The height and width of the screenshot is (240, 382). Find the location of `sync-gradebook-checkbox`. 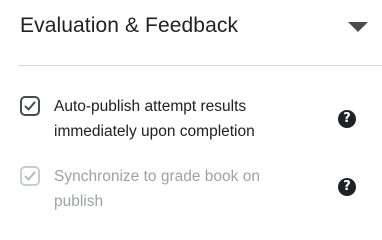

sync-gradebook-checkbox is located at coordinates (30, 176).